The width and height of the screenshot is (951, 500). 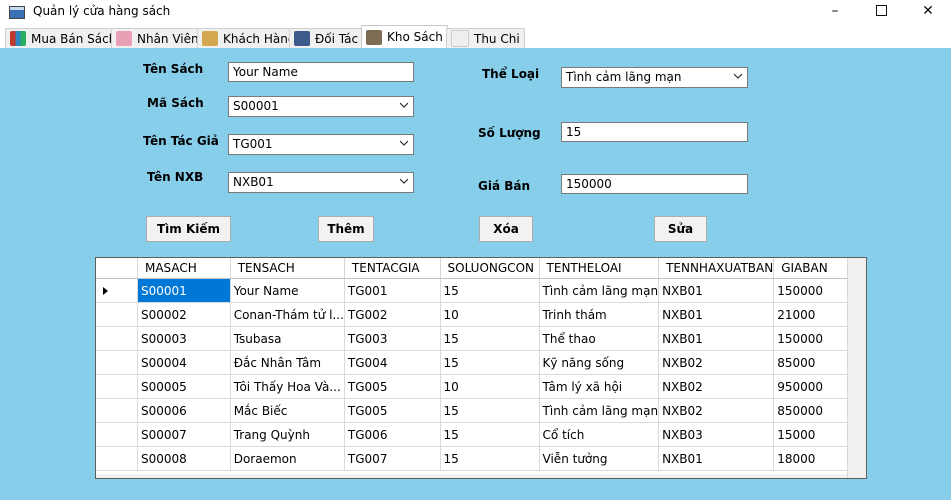 What do you see at coordinates (188, 229) in the screenshot?
I see `search-button: Tìm Kiếm` at bounding box center [188, 229].